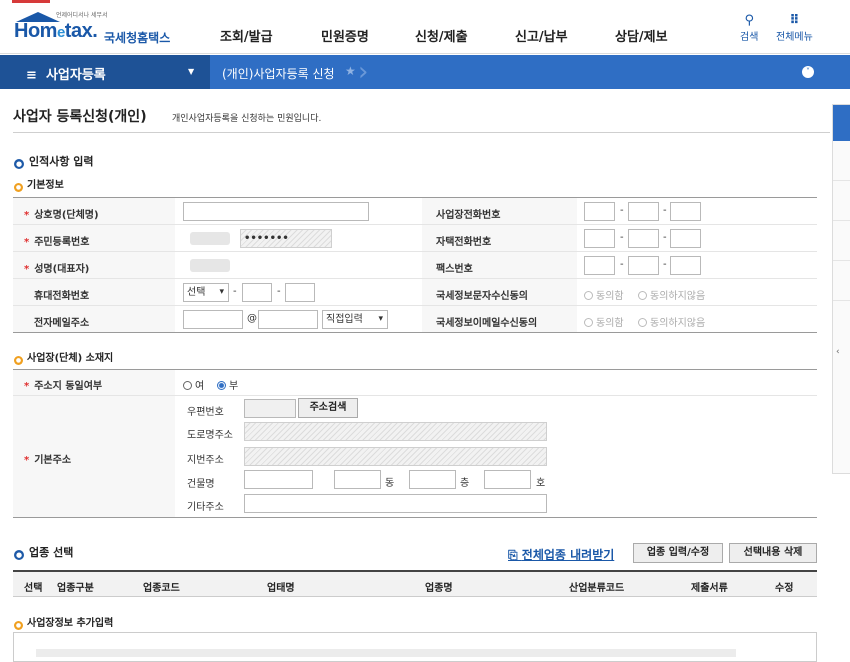 Image resolution: width=850 pixels, height=662 pixels. I want to click on mobile-prefix-select: 선택 ▾, so click(206, 292).